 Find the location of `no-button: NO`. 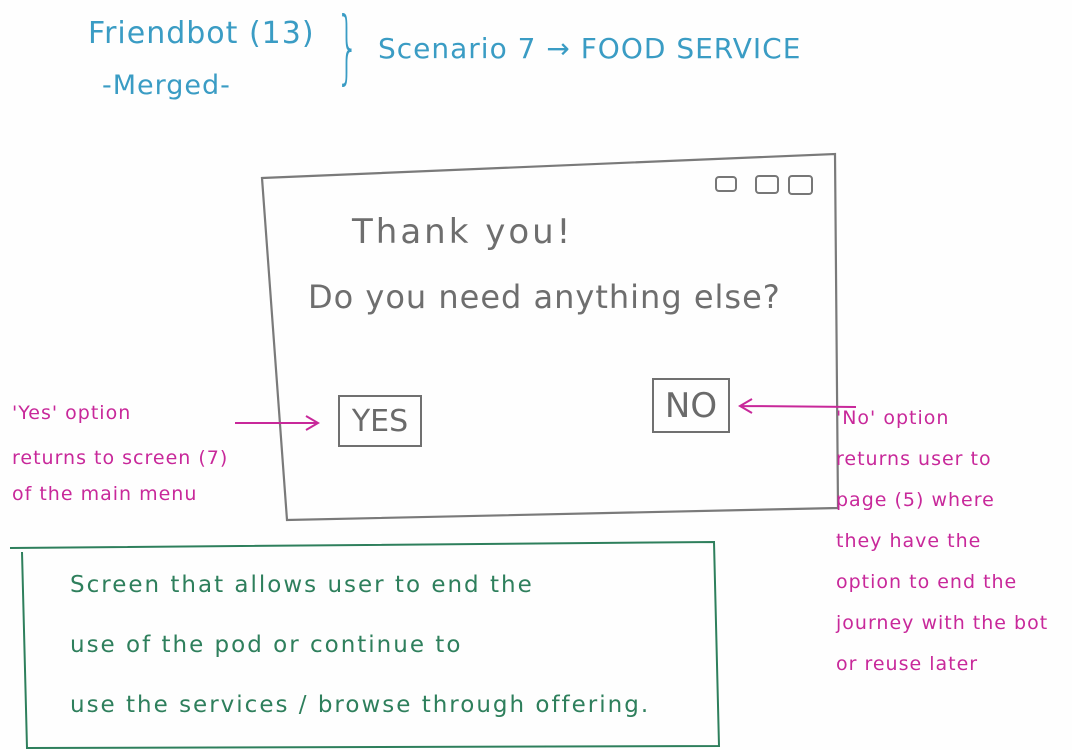

no-button: NO is located at coordinates (691, 405).